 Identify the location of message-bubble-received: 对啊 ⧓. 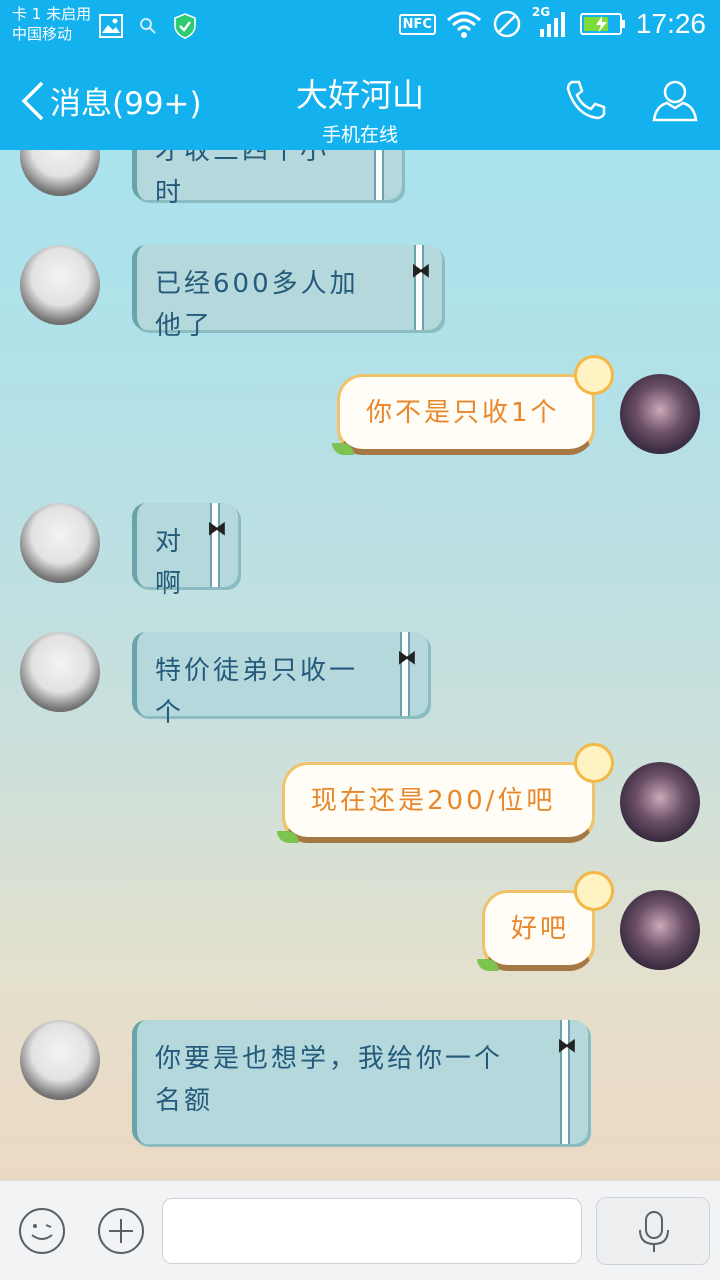
(185, 551).